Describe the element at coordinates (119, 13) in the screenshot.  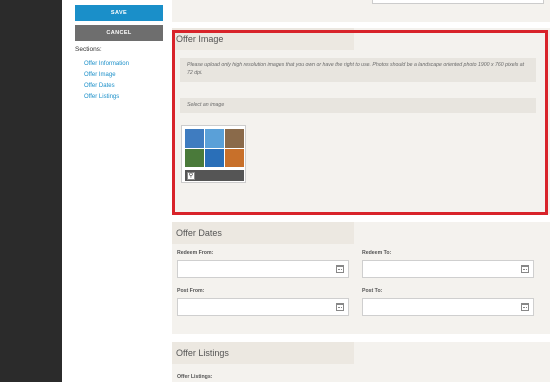
I see `save-button: SAVE` at that location.